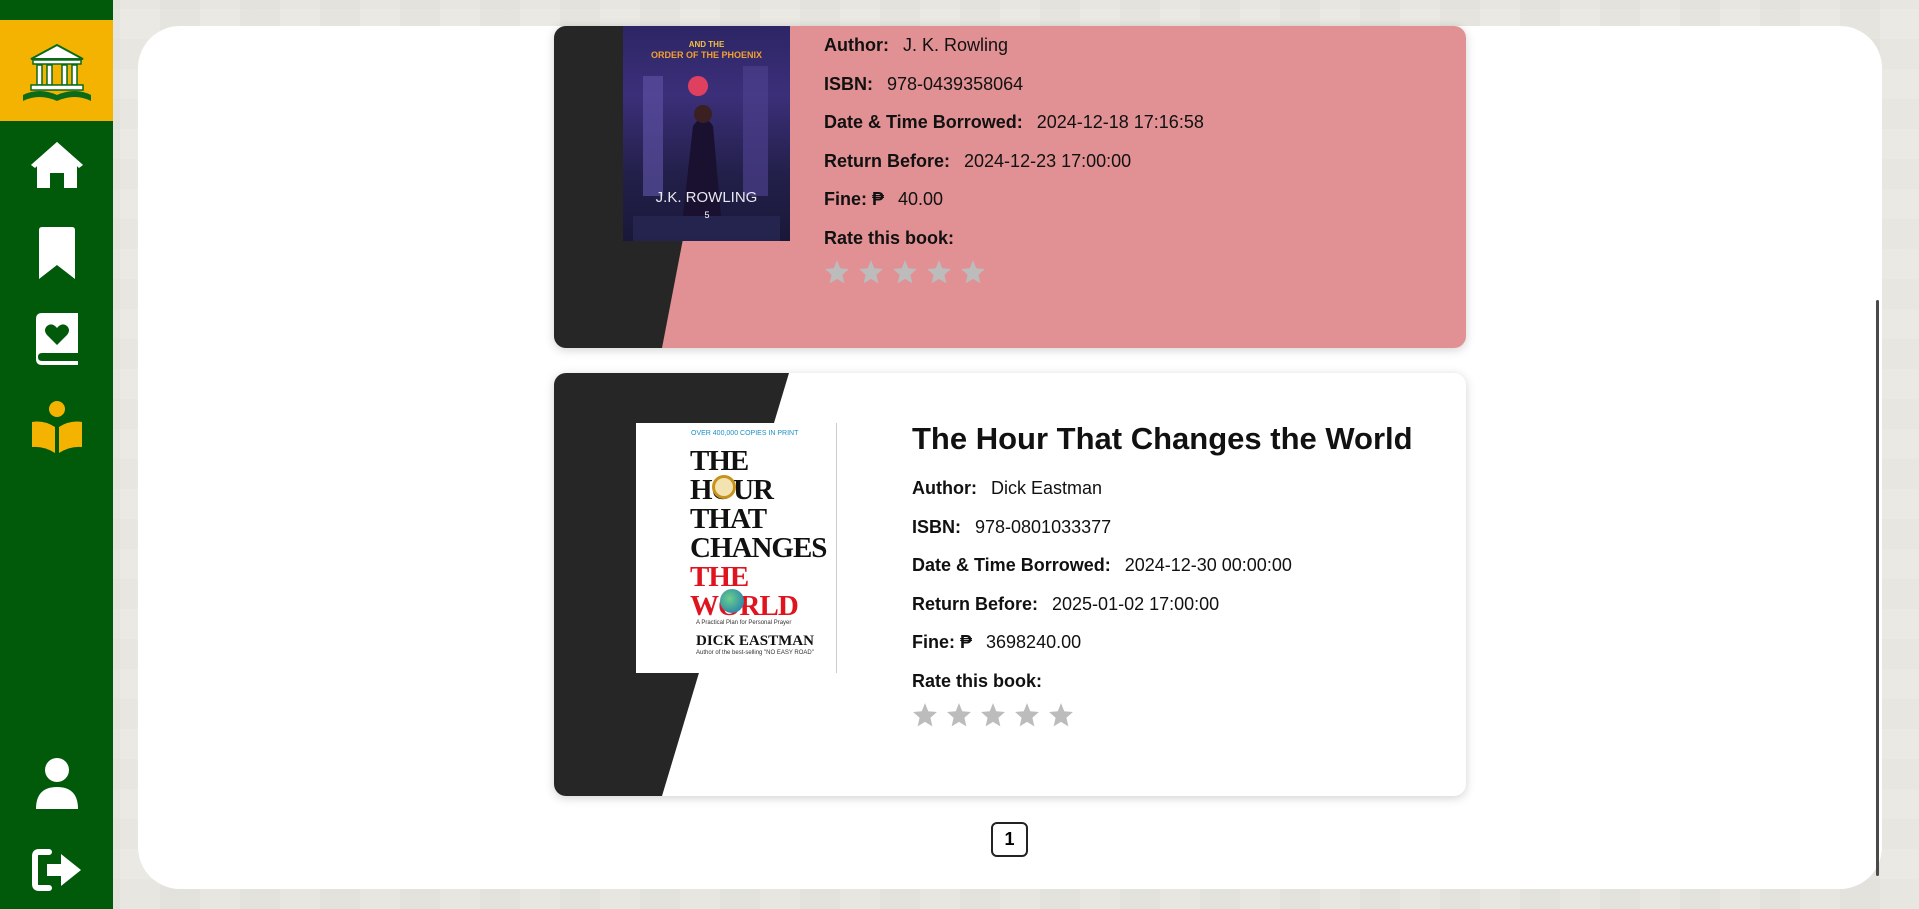 The image size is (1919, 909). I want to click on book-title: The Hour That Changes the World, so click(1162, 438).